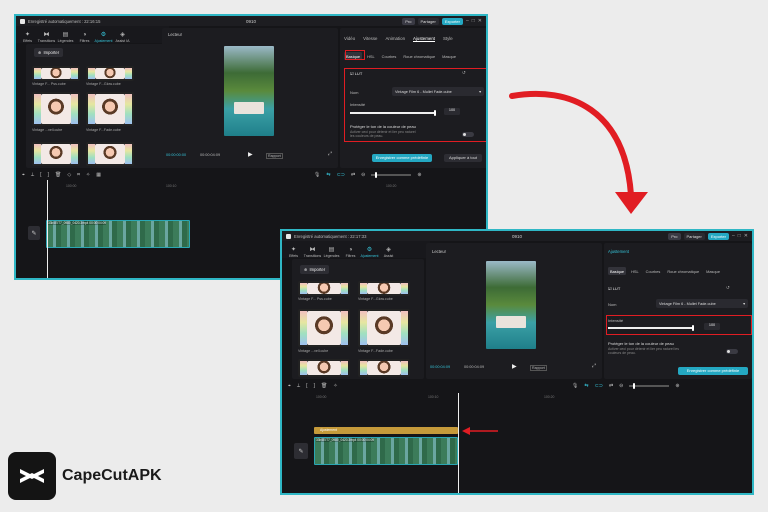 The image size is (768, 512). What do you see at coordinates (98, 175) in the screenshot?
I see `layers-icon: ▦` at bounding box center [98, 175].